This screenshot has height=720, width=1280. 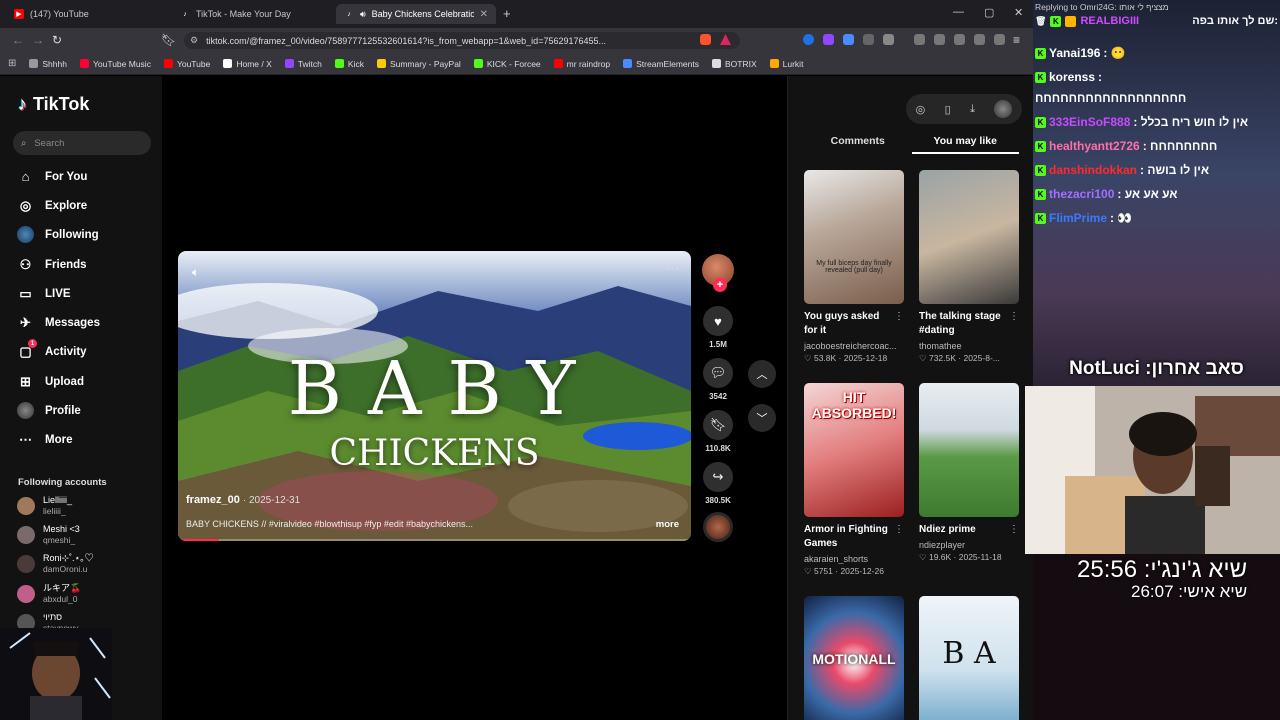 I want to click on download-icon: ⤓, so click(x=972, y=109).